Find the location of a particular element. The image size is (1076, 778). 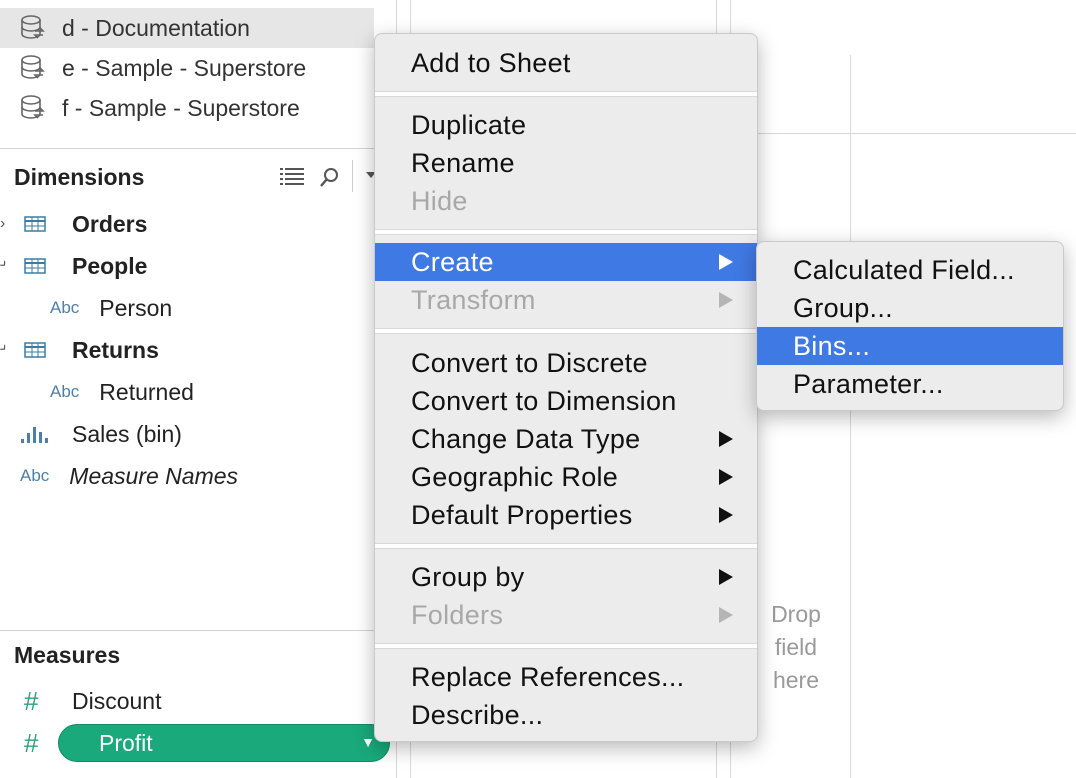

drop-text-line: field is located at coordinates (796, 647).